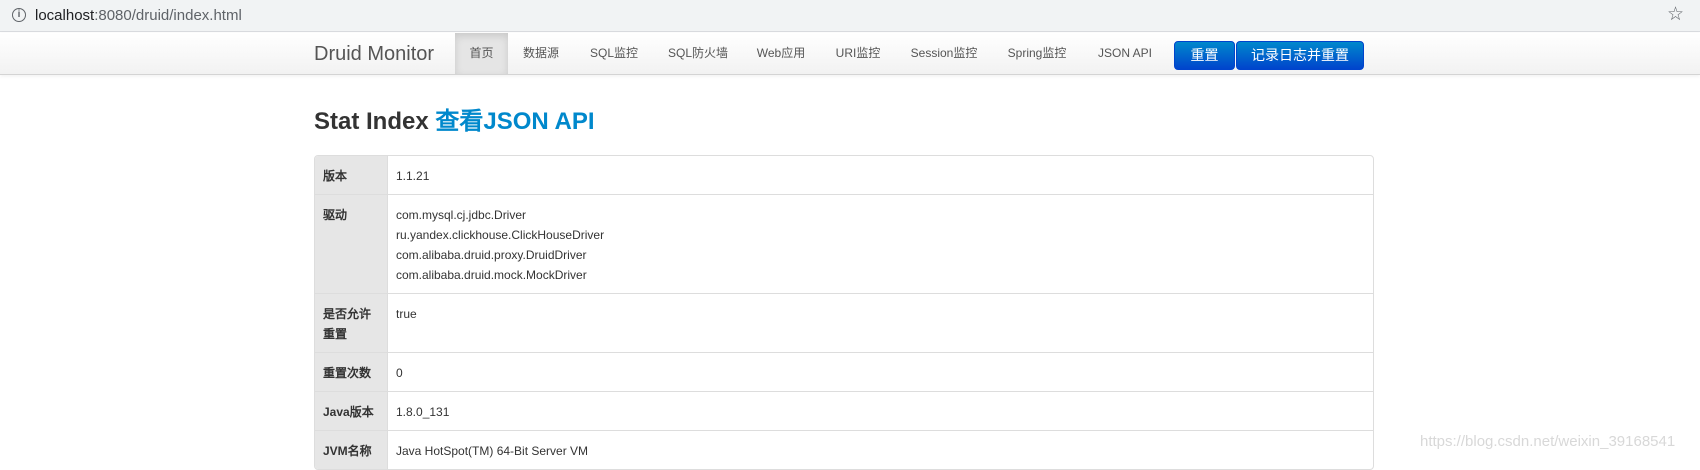 The width and height of the screenshot is (1700, 470). What do you see at coordinates (500, 235) in the screenshot?
I see `driver-item: ru.yandex.clickhouse.ClickHouseDriver` at bounding box center [500, 235].